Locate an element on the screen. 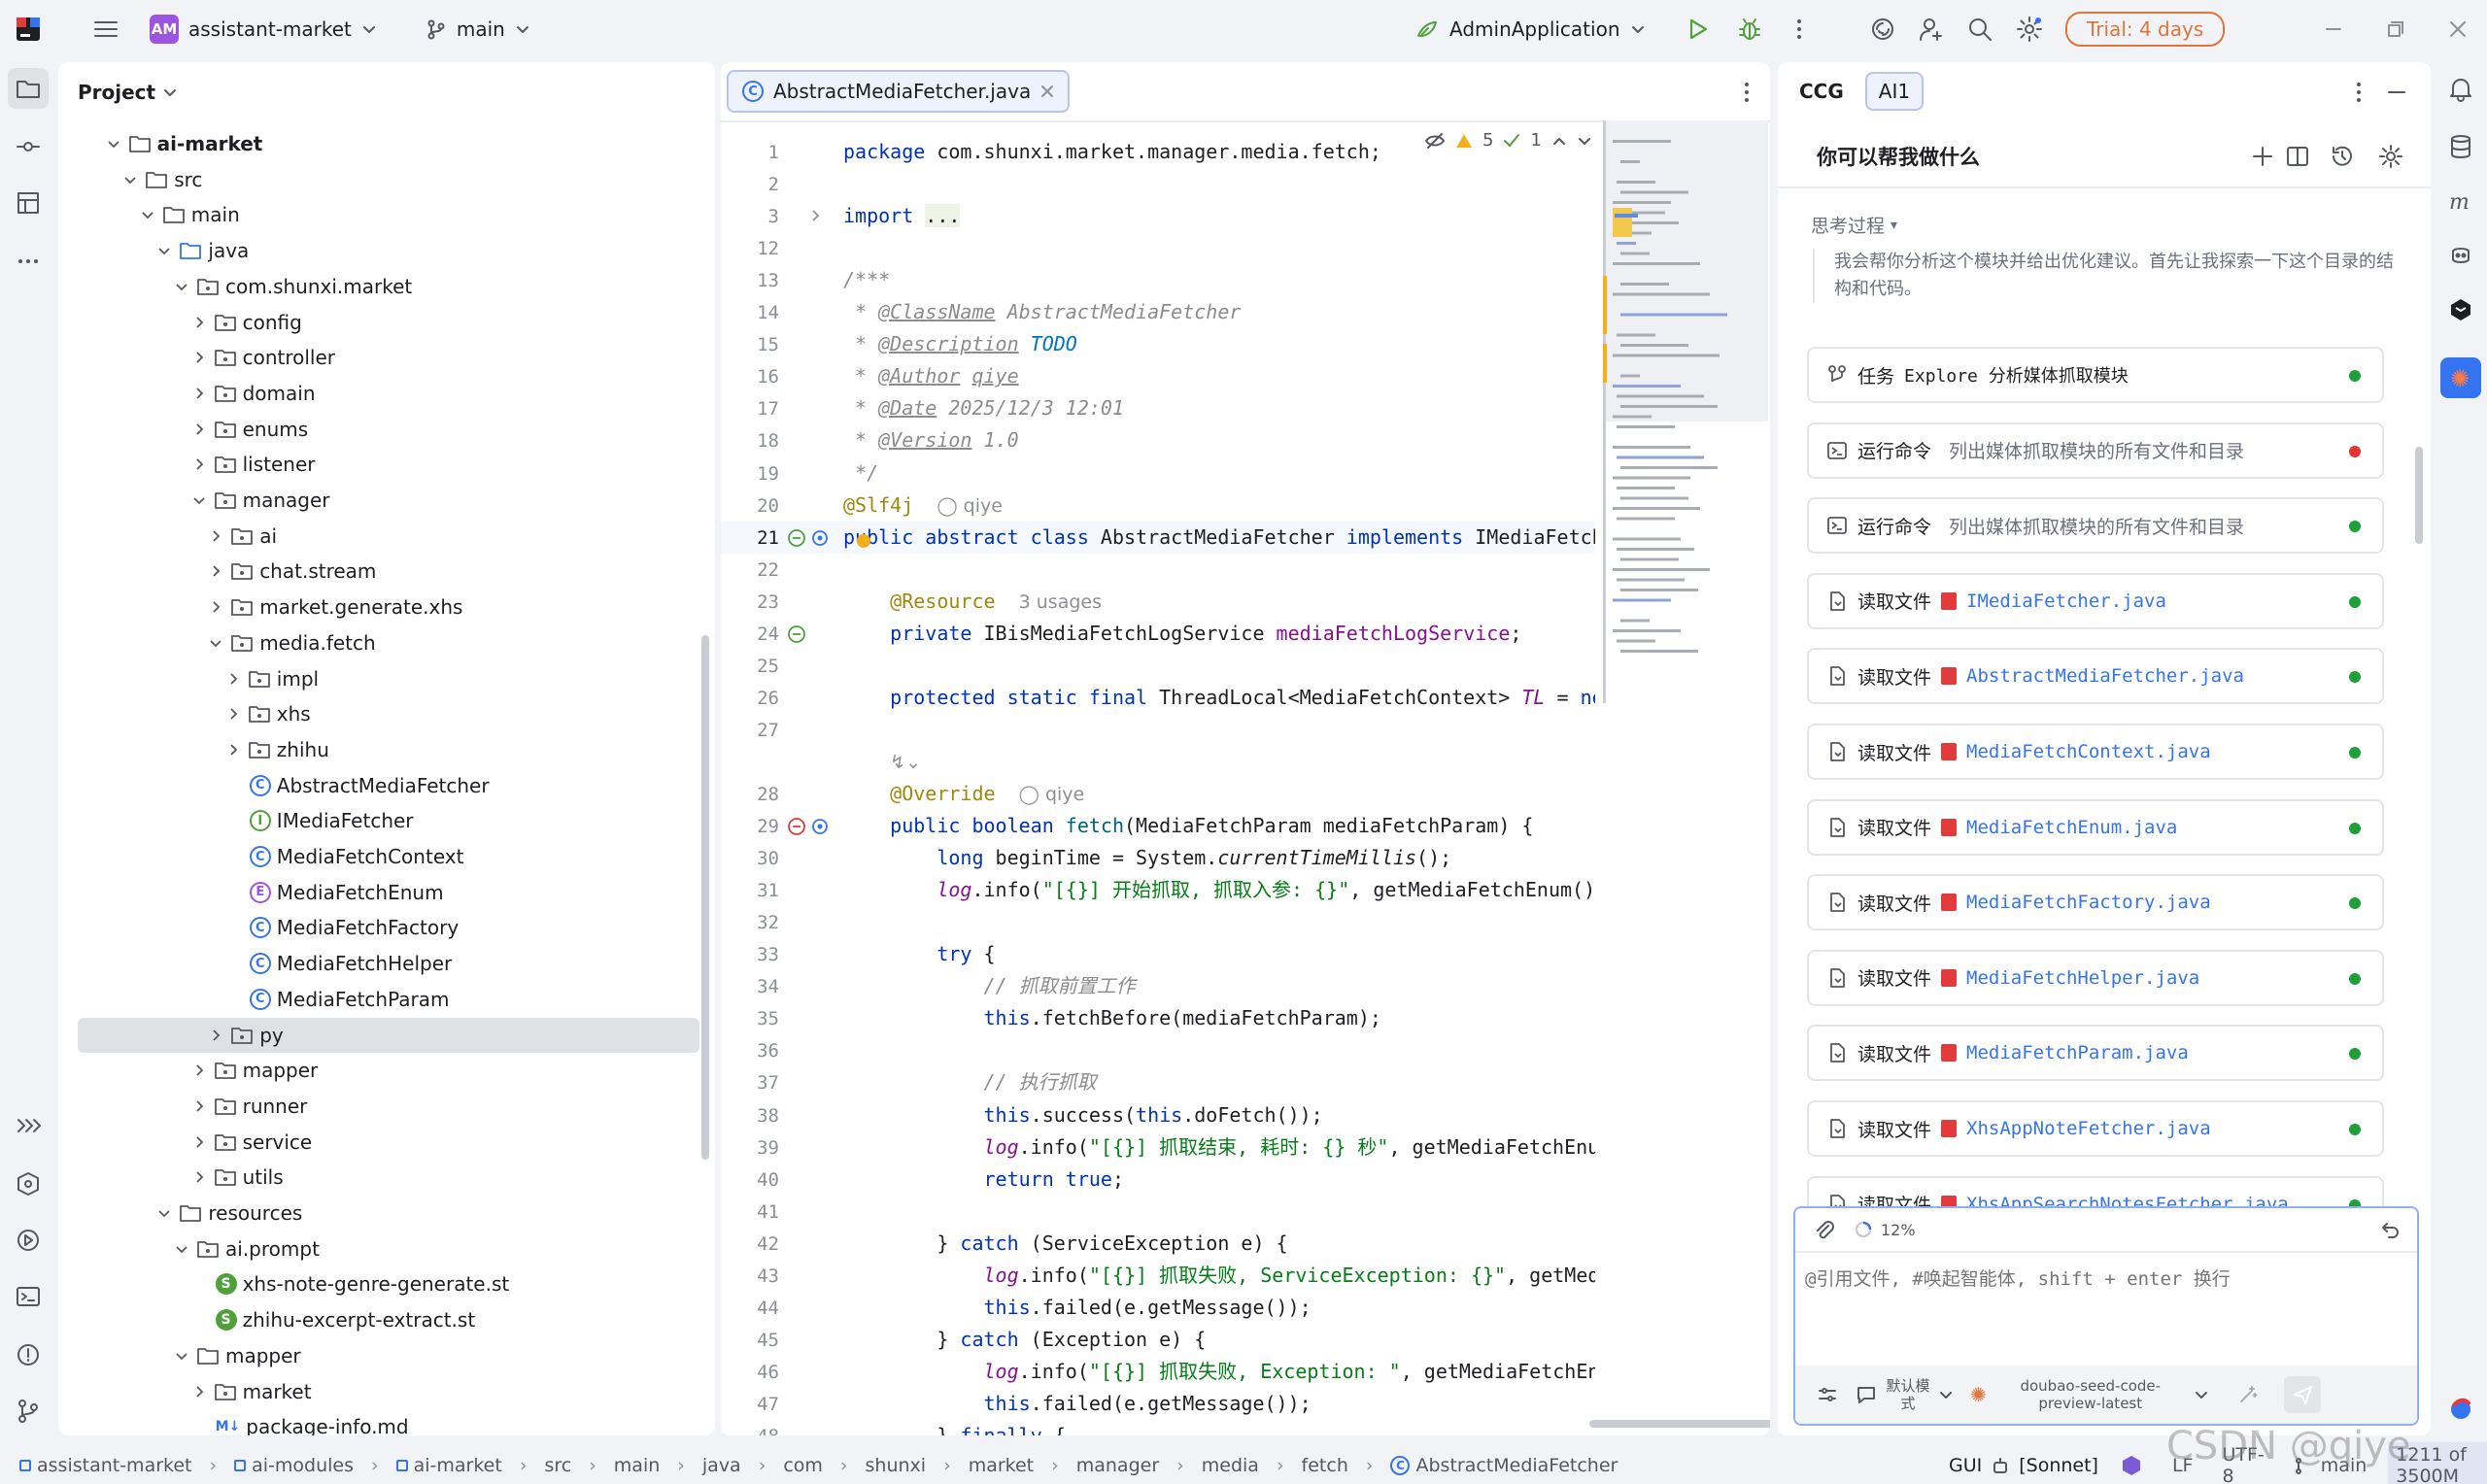 This screenshot has height=1484, width=2487. tree-item: xhs is located at coordinates (378, 713).